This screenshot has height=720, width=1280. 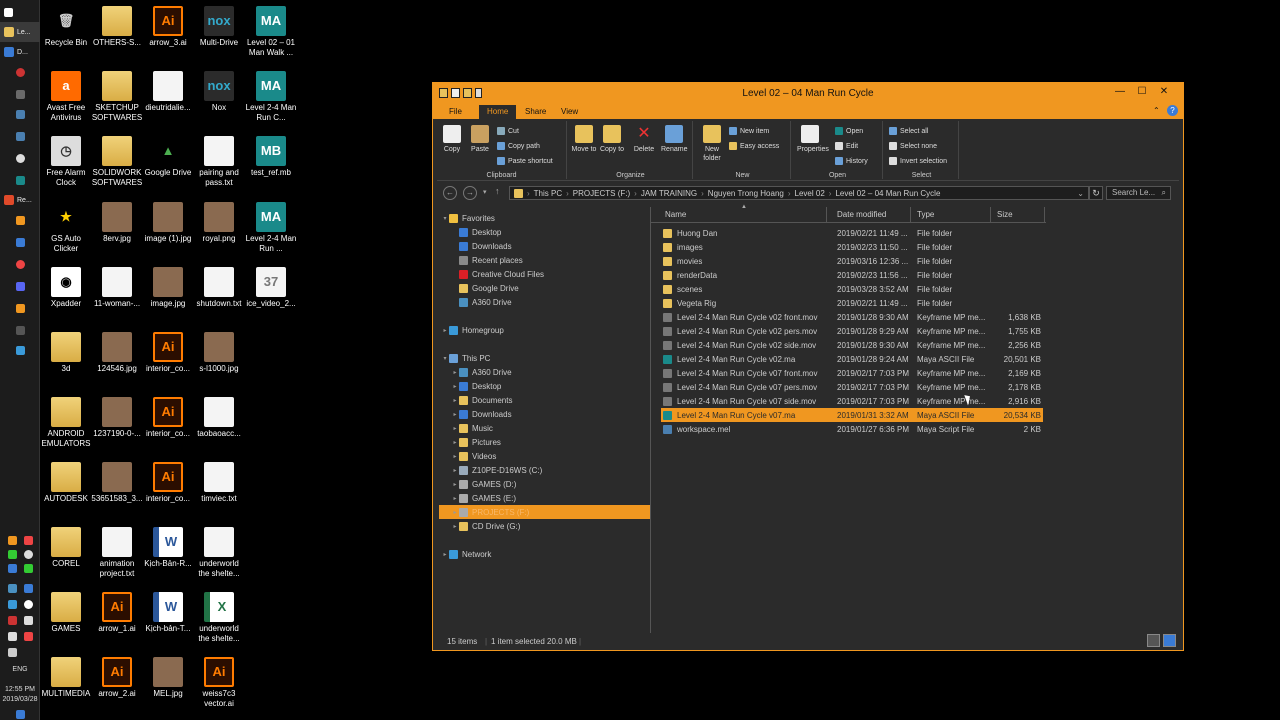 I want to click on language-indicator: ENG, so click(x=20, y=669).